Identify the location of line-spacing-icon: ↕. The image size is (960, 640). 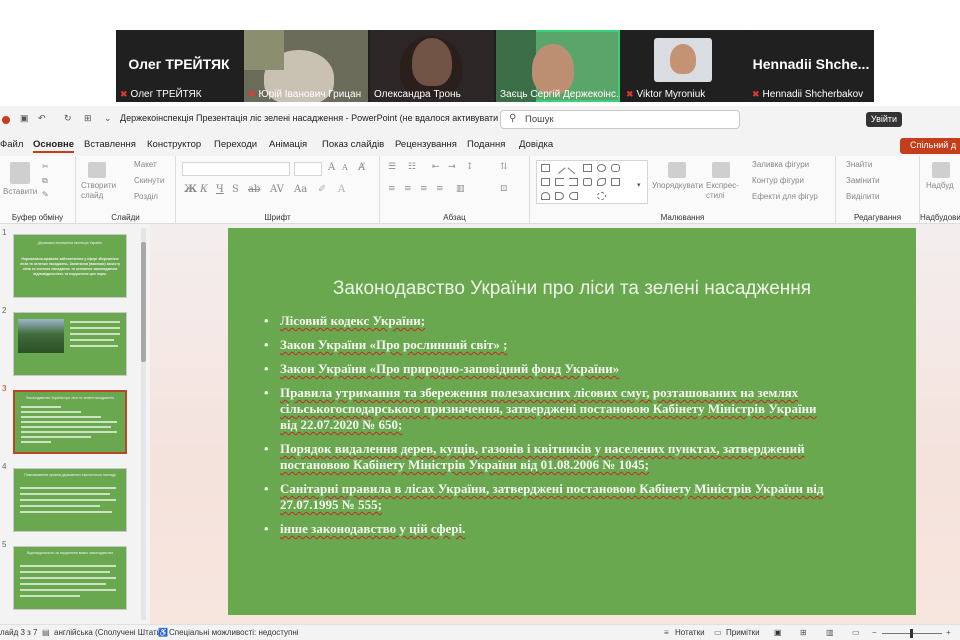
(470, 167).